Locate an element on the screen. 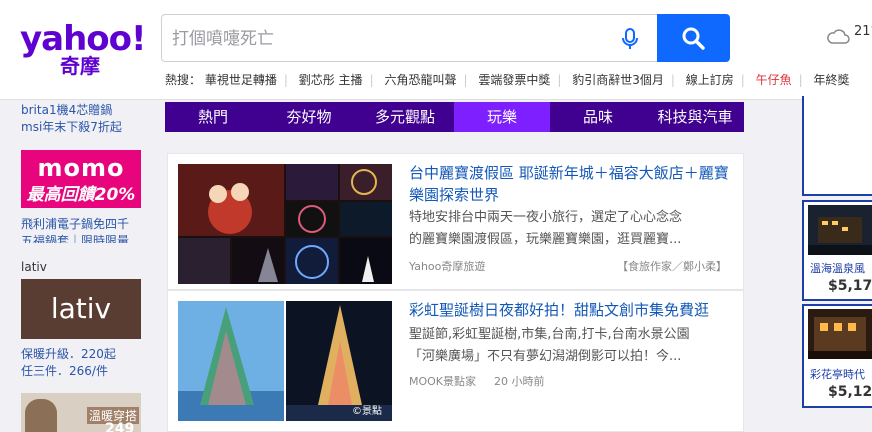  weather-widget: 21° is located at coordinates (849, 36).